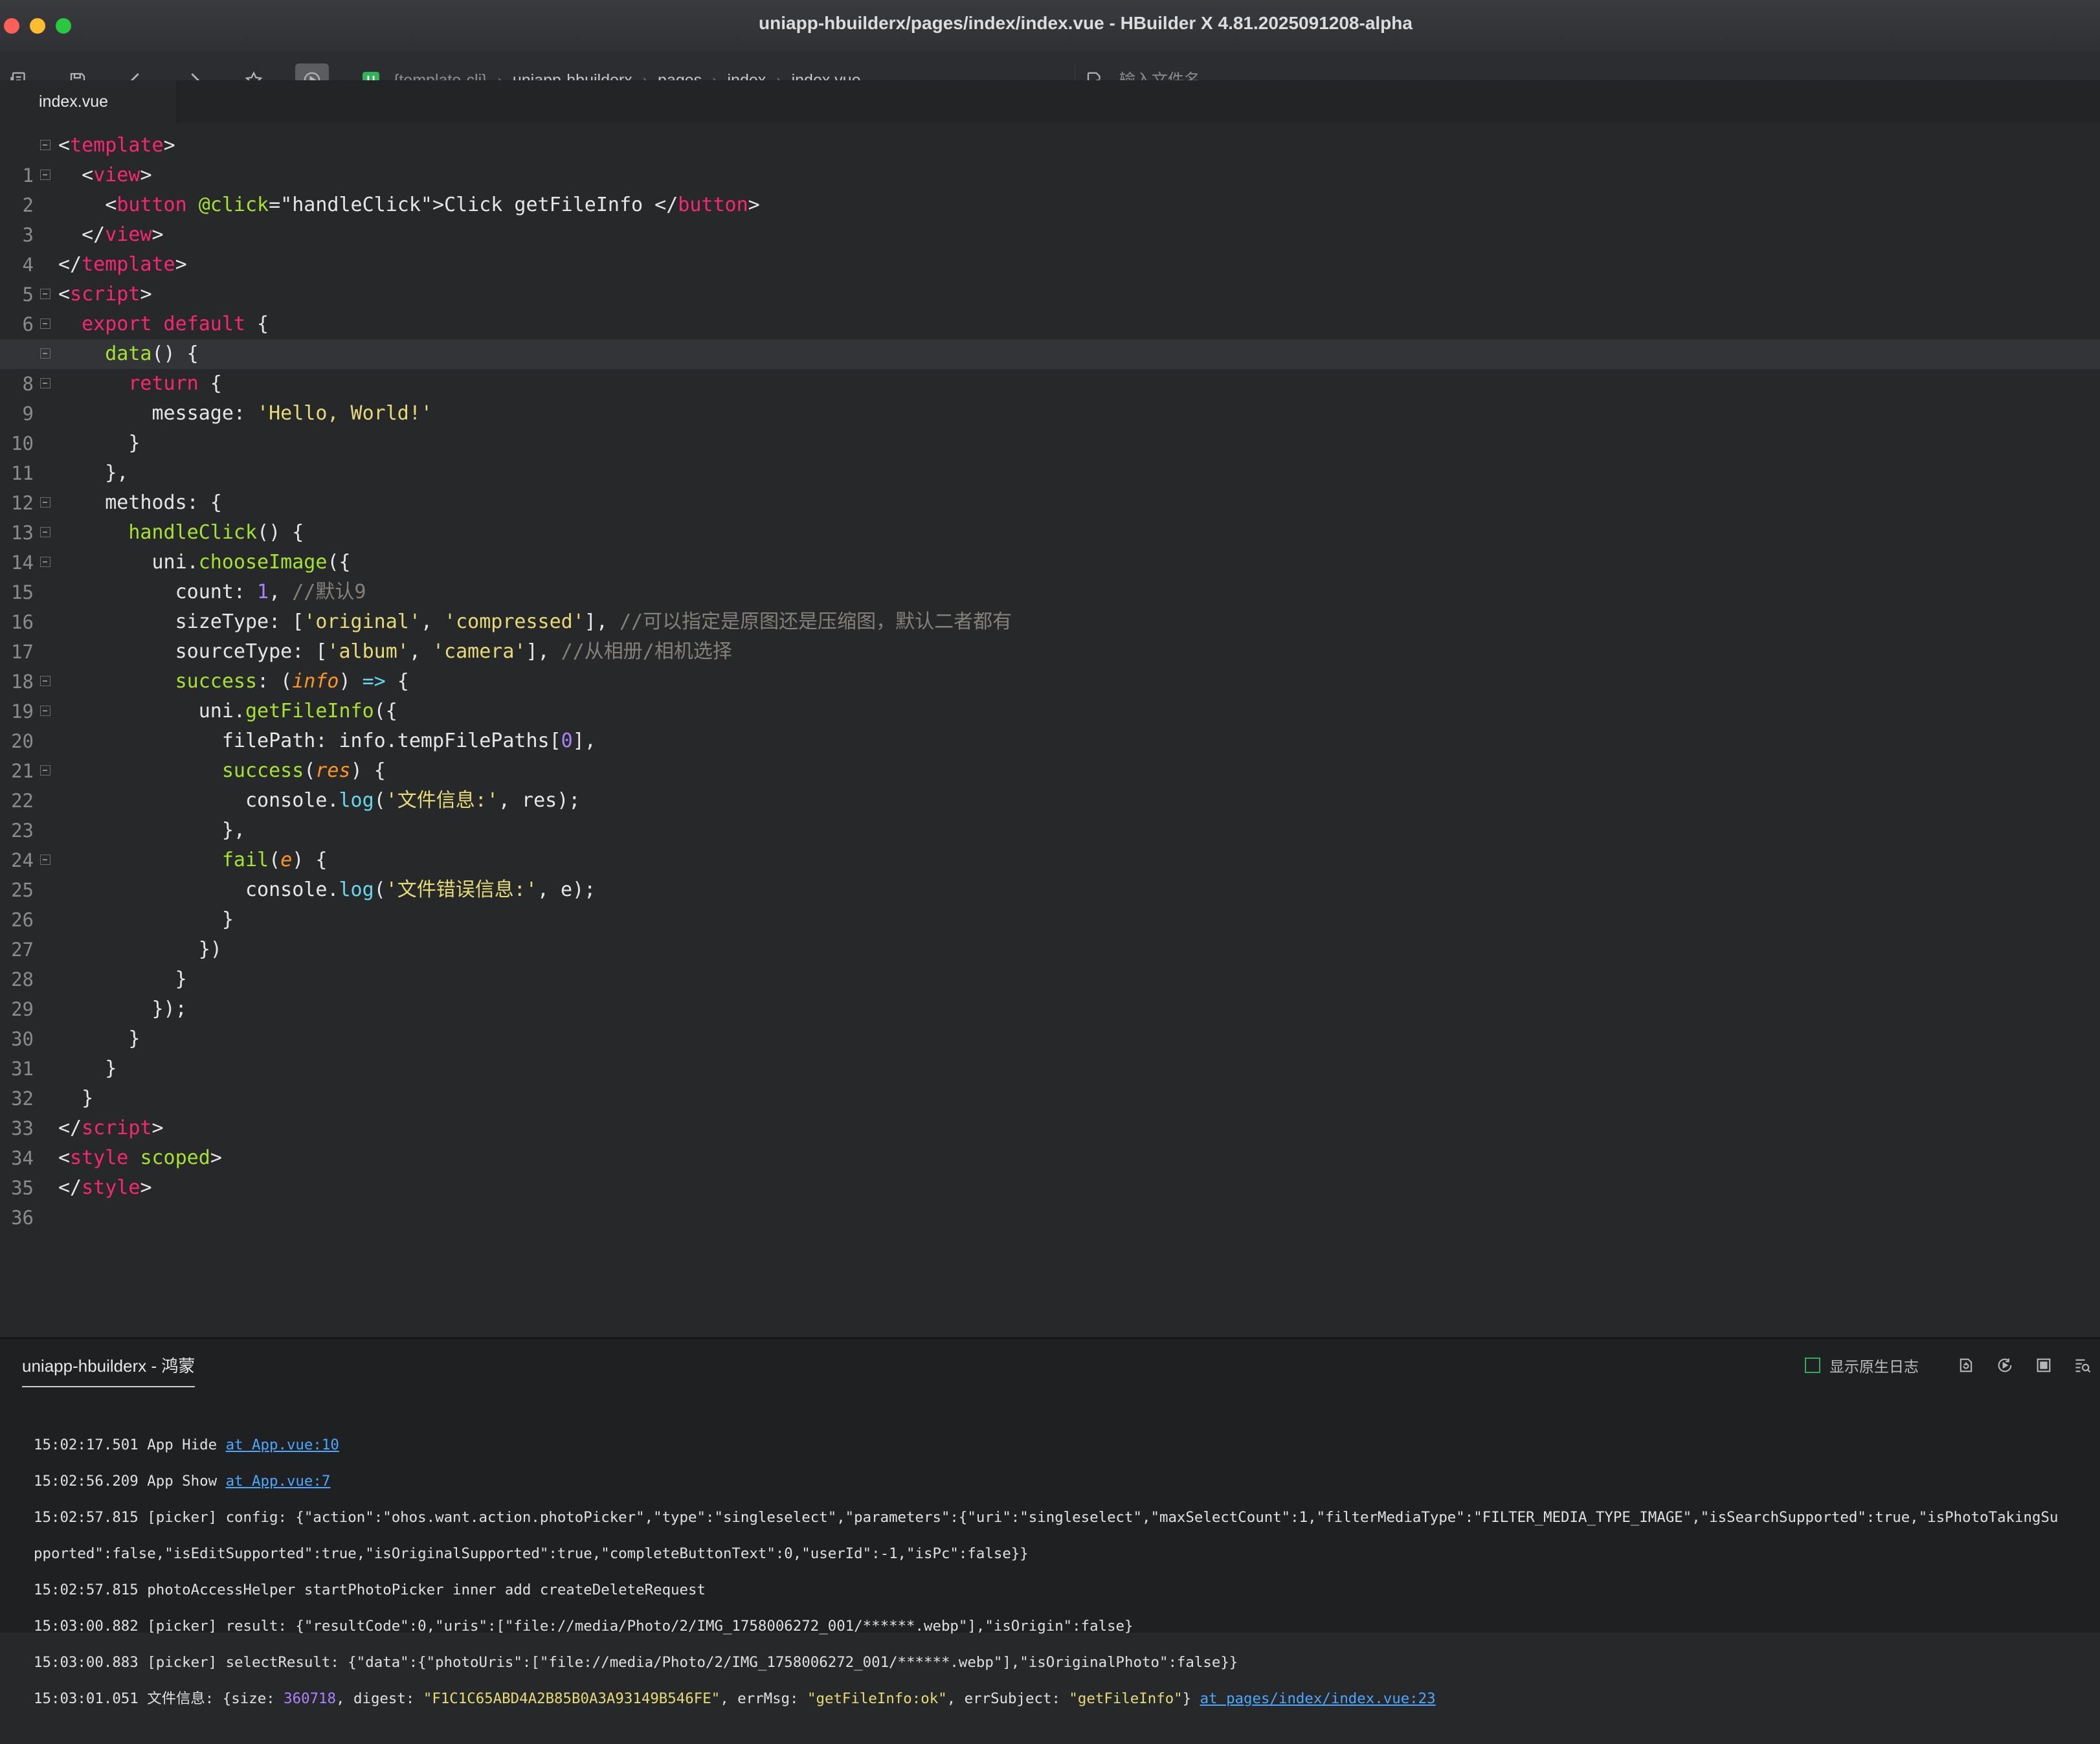 This screenshot has height=1744, width=2100. Describe the element at coordinates (204, 562) in the screenshot. I see `code-content: uni.chooseImage({` at that location.